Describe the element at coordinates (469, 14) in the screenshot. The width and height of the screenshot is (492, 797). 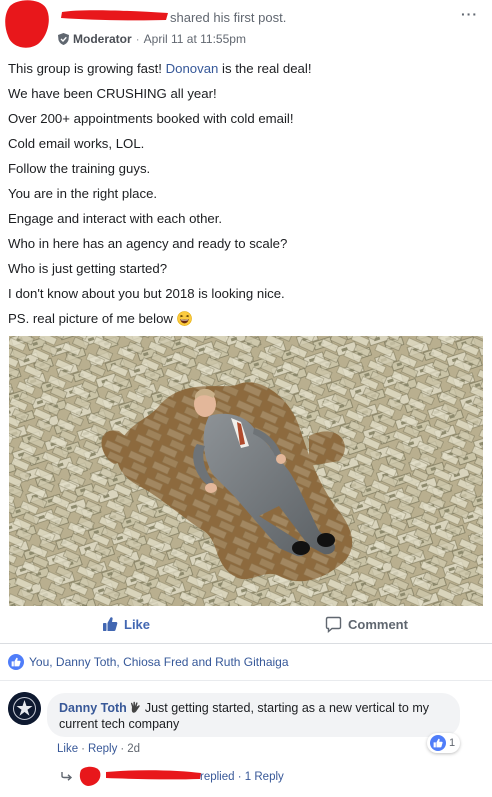
I see `more-dots-icon: ···` at that location.